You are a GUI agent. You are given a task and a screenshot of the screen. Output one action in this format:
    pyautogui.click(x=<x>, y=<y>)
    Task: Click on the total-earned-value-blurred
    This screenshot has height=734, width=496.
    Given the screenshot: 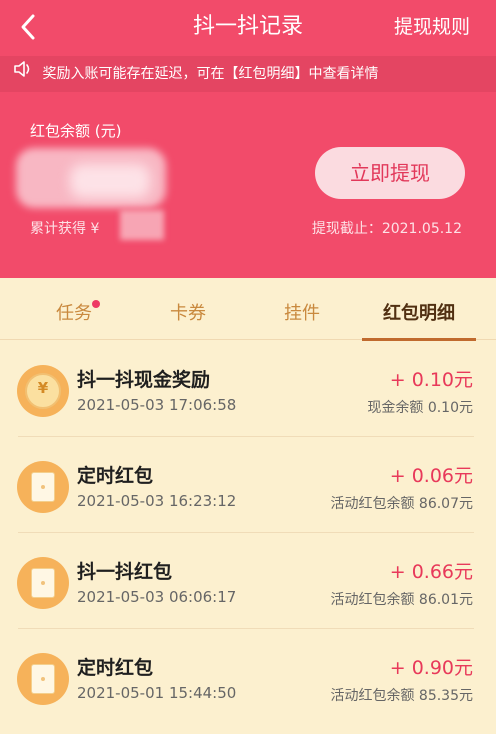 What is the action you would take?
    pyautogui.click(x=142, y=225)
    